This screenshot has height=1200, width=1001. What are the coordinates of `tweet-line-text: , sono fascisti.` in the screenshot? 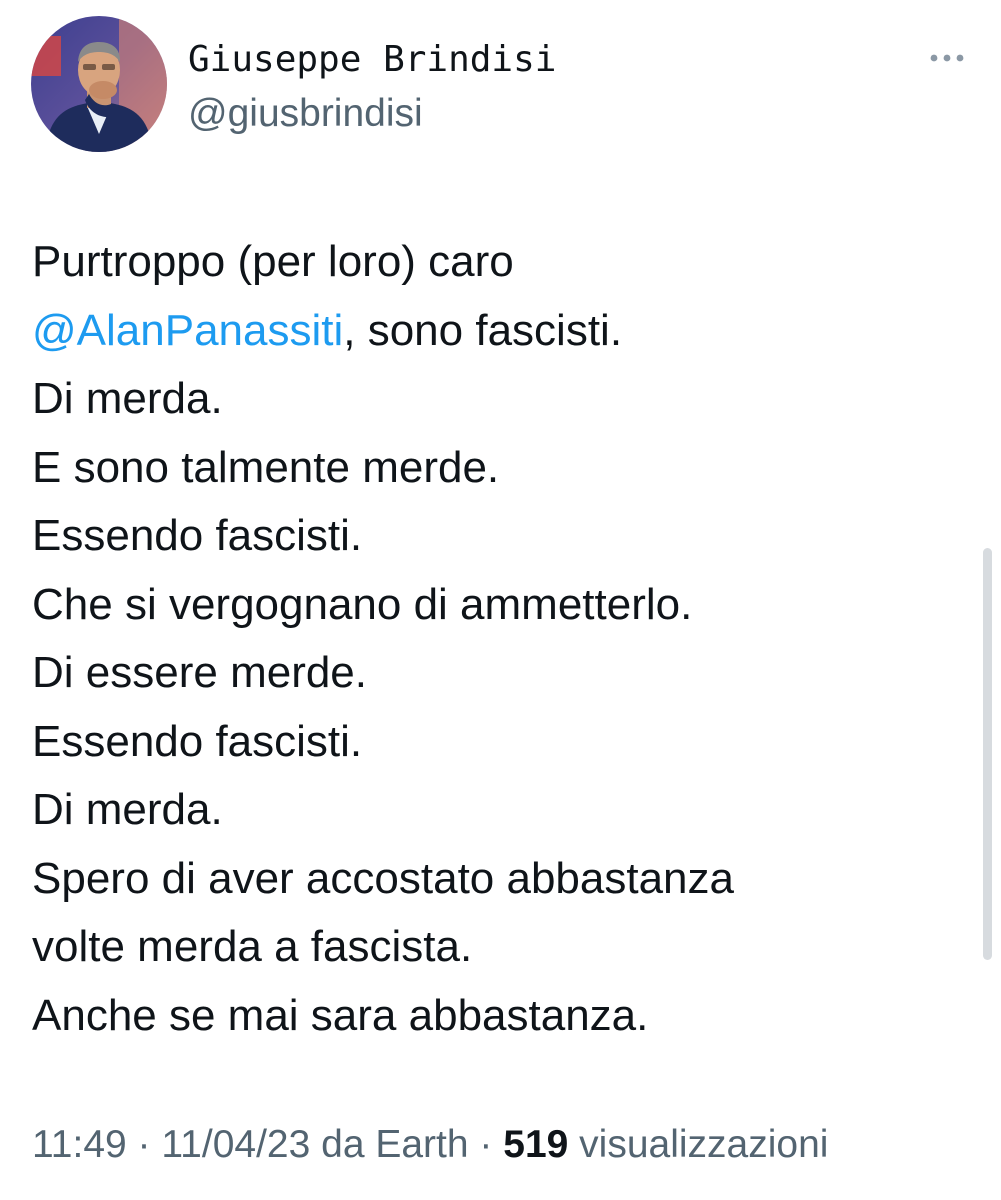 It's located at (483, 330).